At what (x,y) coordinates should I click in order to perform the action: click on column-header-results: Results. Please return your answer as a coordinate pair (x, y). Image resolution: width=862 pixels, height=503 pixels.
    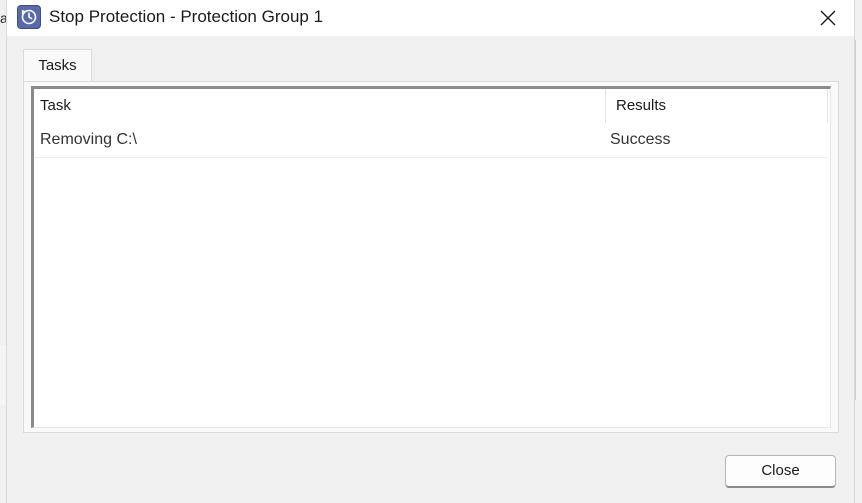
    Looking at the image, I should click on (717, 106).